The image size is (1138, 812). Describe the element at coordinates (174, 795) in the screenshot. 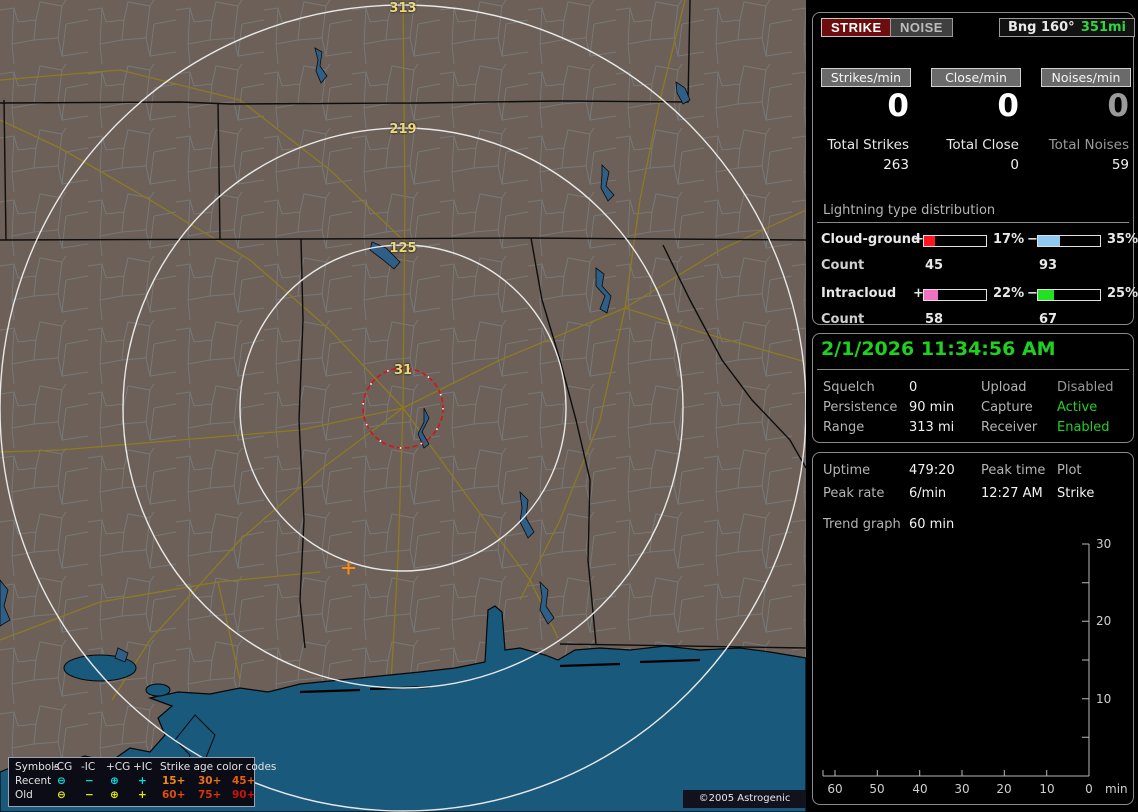

I see `agecode-60: 60+` at that location.